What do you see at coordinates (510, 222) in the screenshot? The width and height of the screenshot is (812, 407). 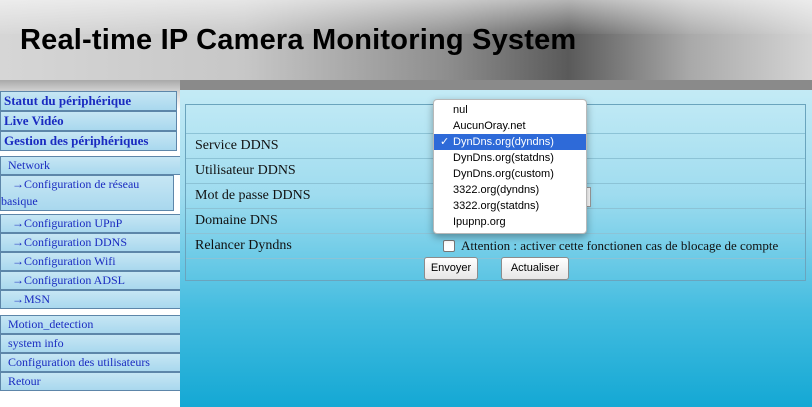 I see `dropdown-option: Ipupnp.org` at bounding box center [510, 222].